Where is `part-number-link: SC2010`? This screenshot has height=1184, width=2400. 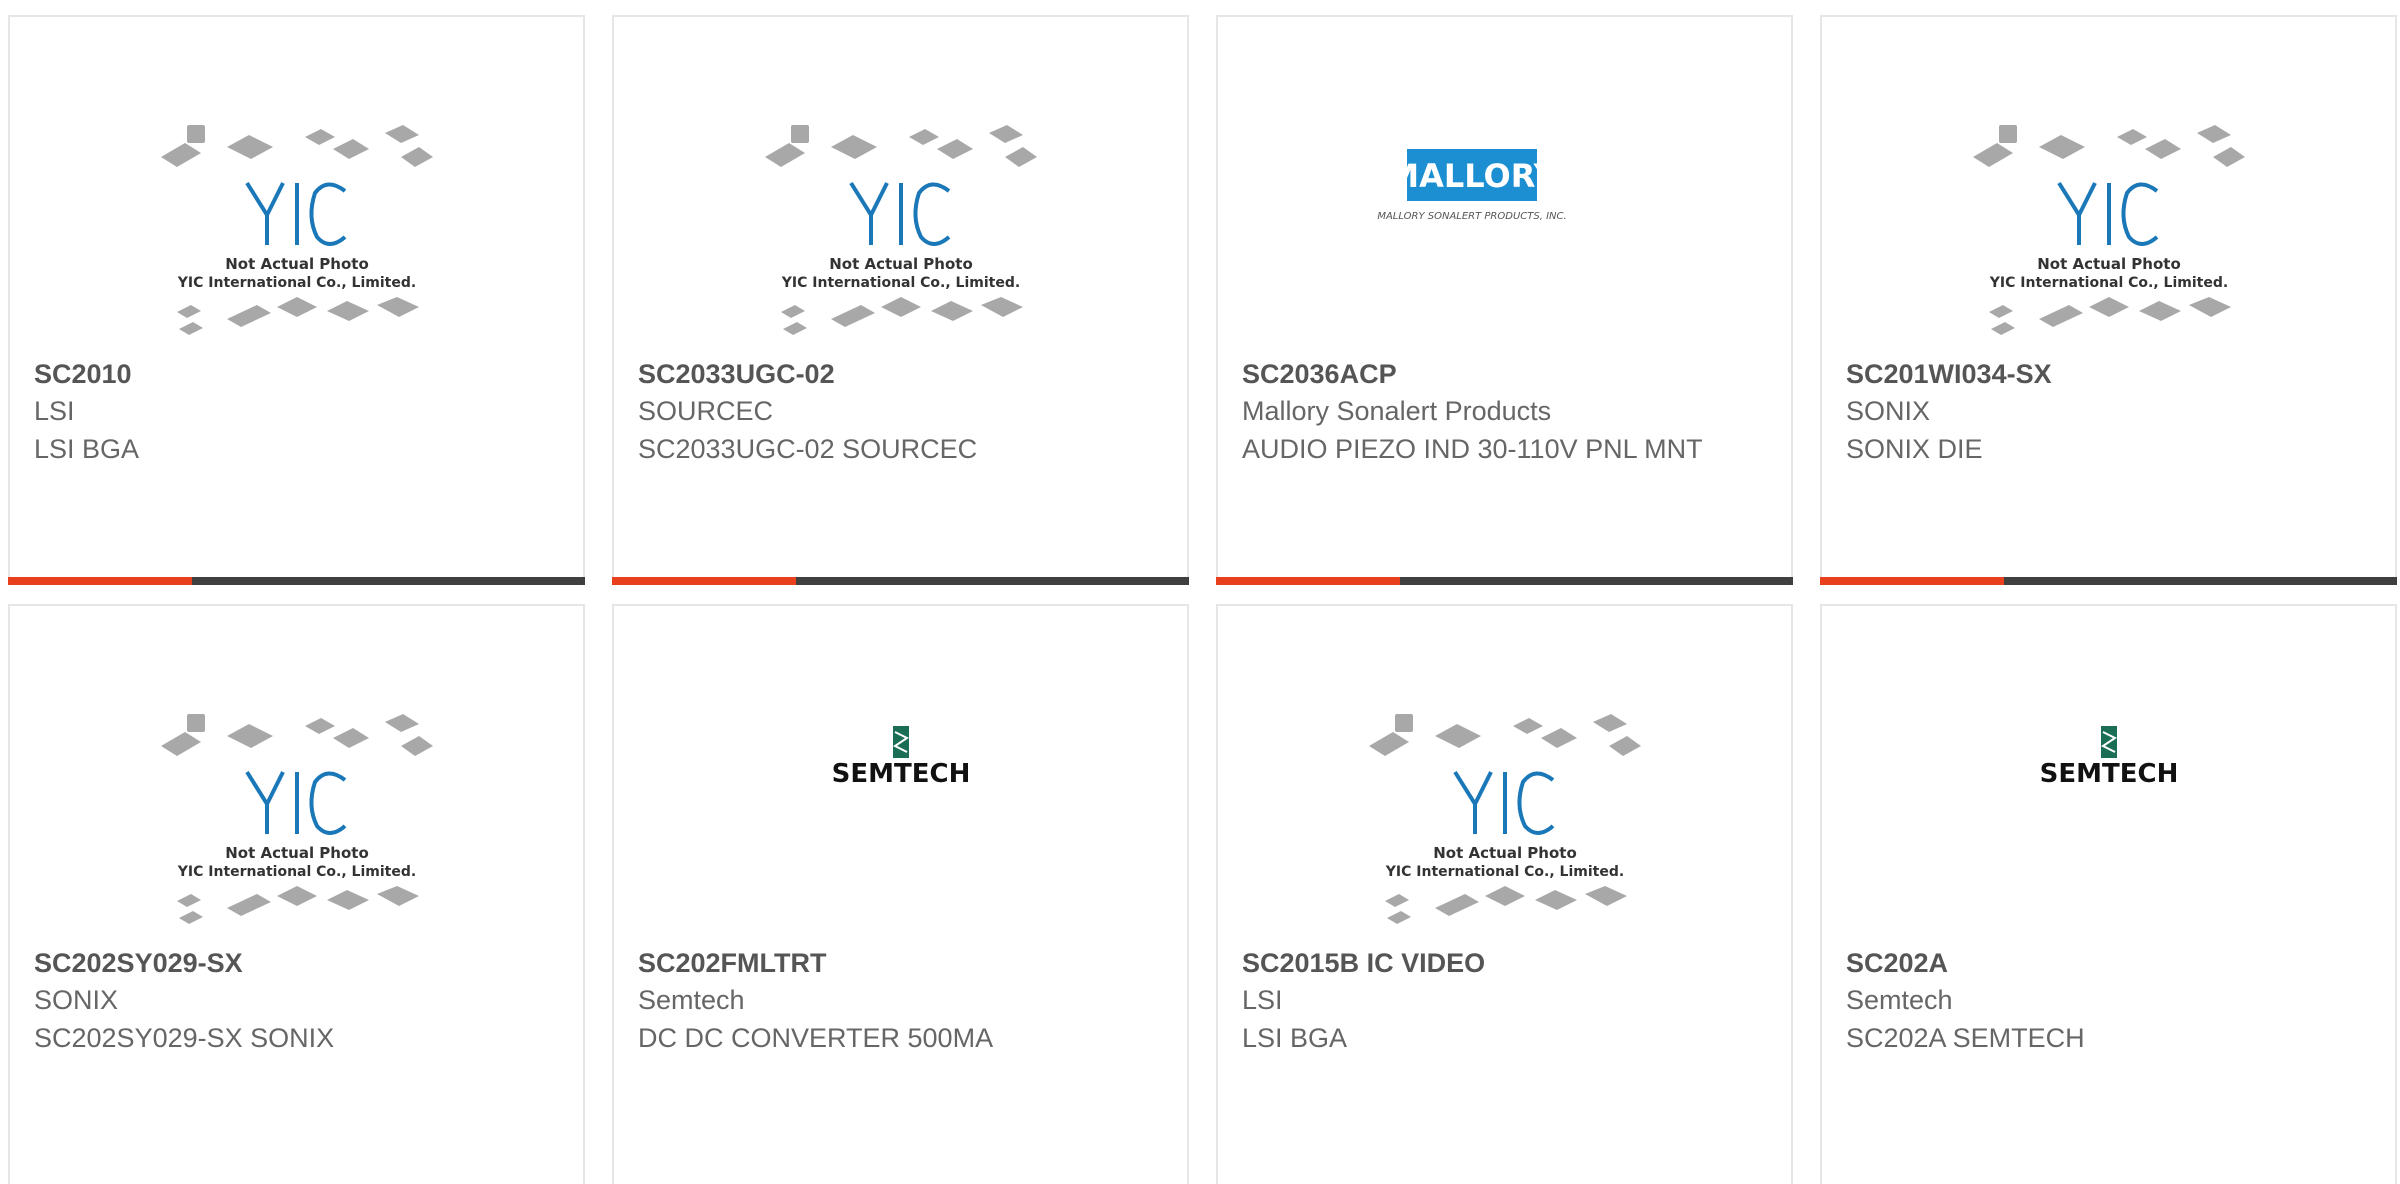
part-number-link: SC2010 is located at coordinates (83, 374).